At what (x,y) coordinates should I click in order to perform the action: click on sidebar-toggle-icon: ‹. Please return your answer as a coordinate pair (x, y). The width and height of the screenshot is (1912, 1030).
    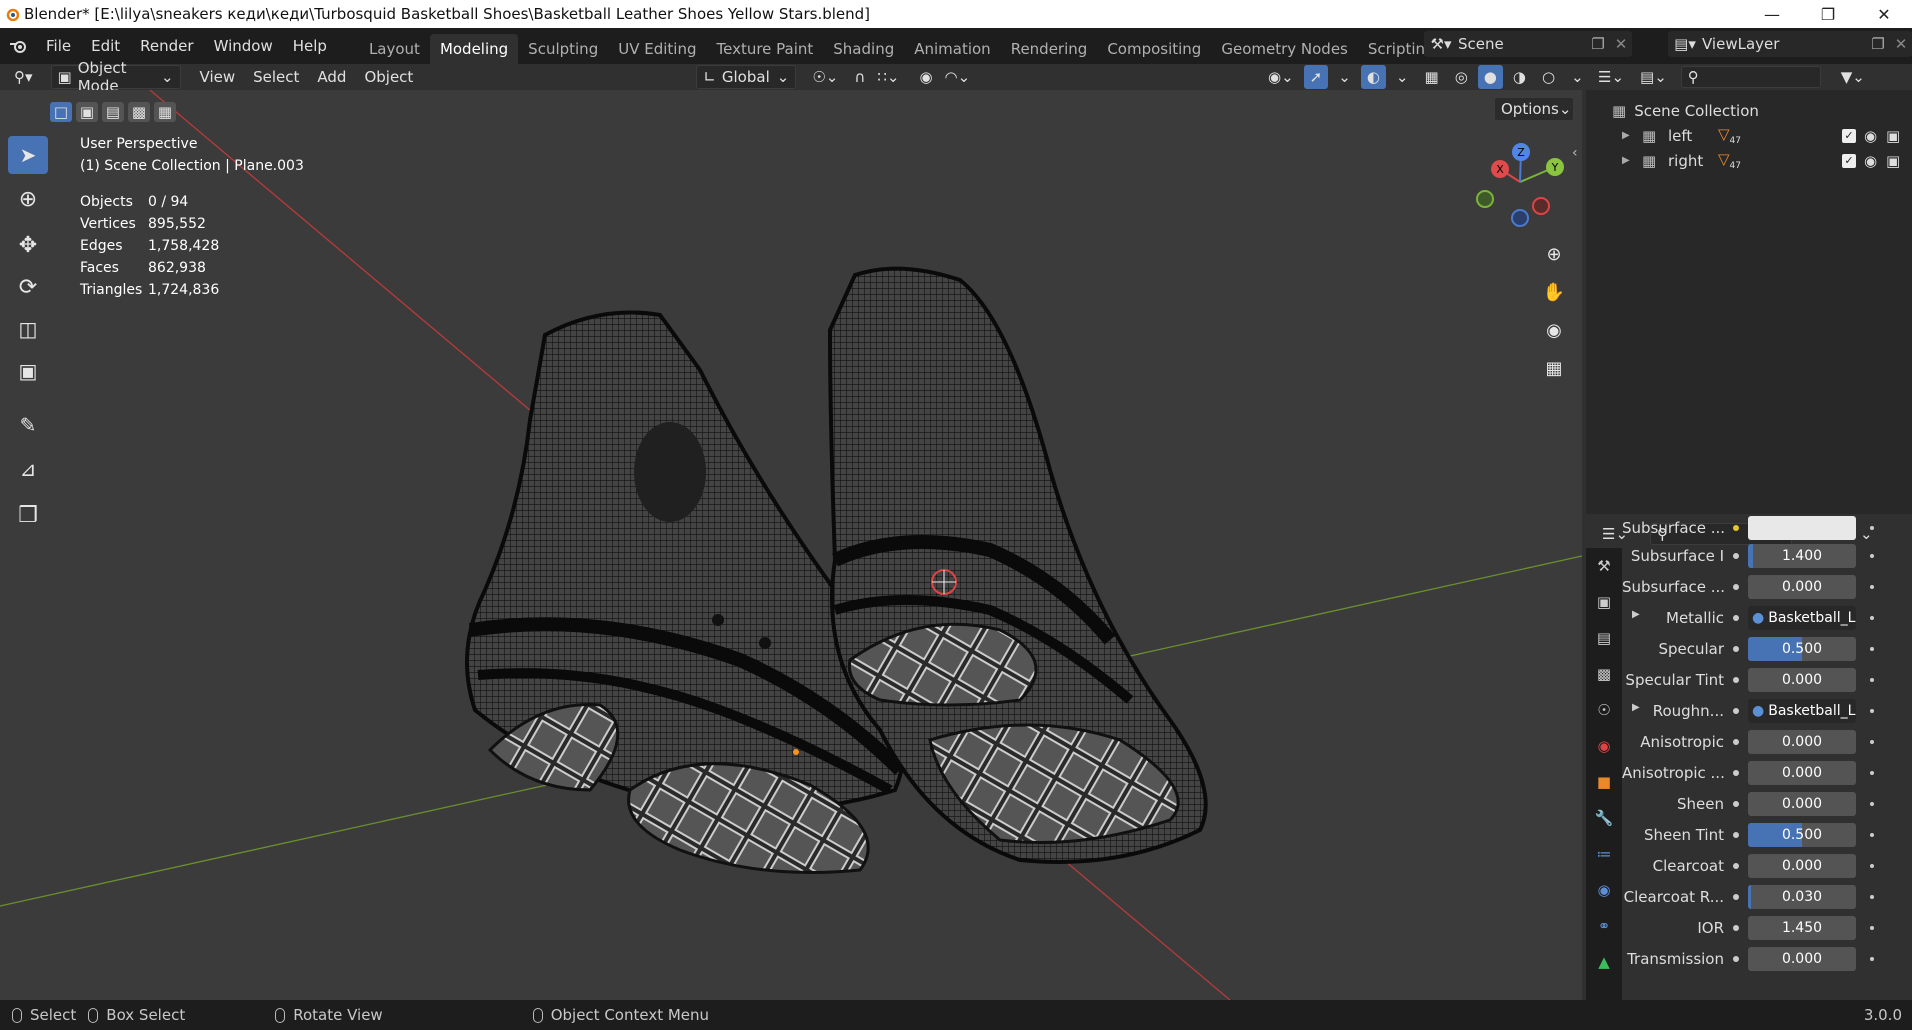
    Looking at the image, I should click on (1575, 153).